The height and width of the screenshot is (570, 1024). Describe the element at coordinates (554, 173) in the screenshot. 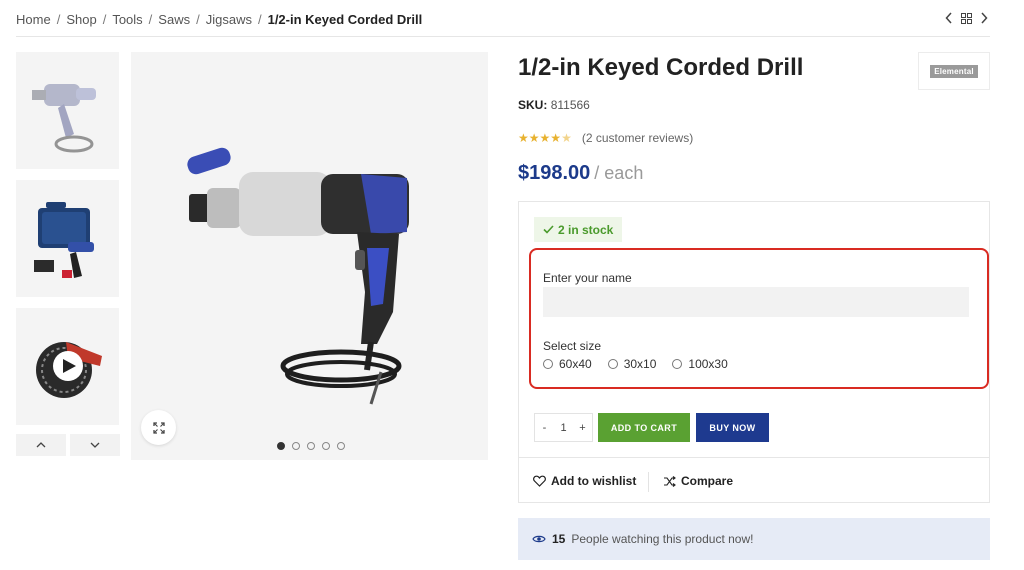

I see `price-amount: $198.00` at that location.